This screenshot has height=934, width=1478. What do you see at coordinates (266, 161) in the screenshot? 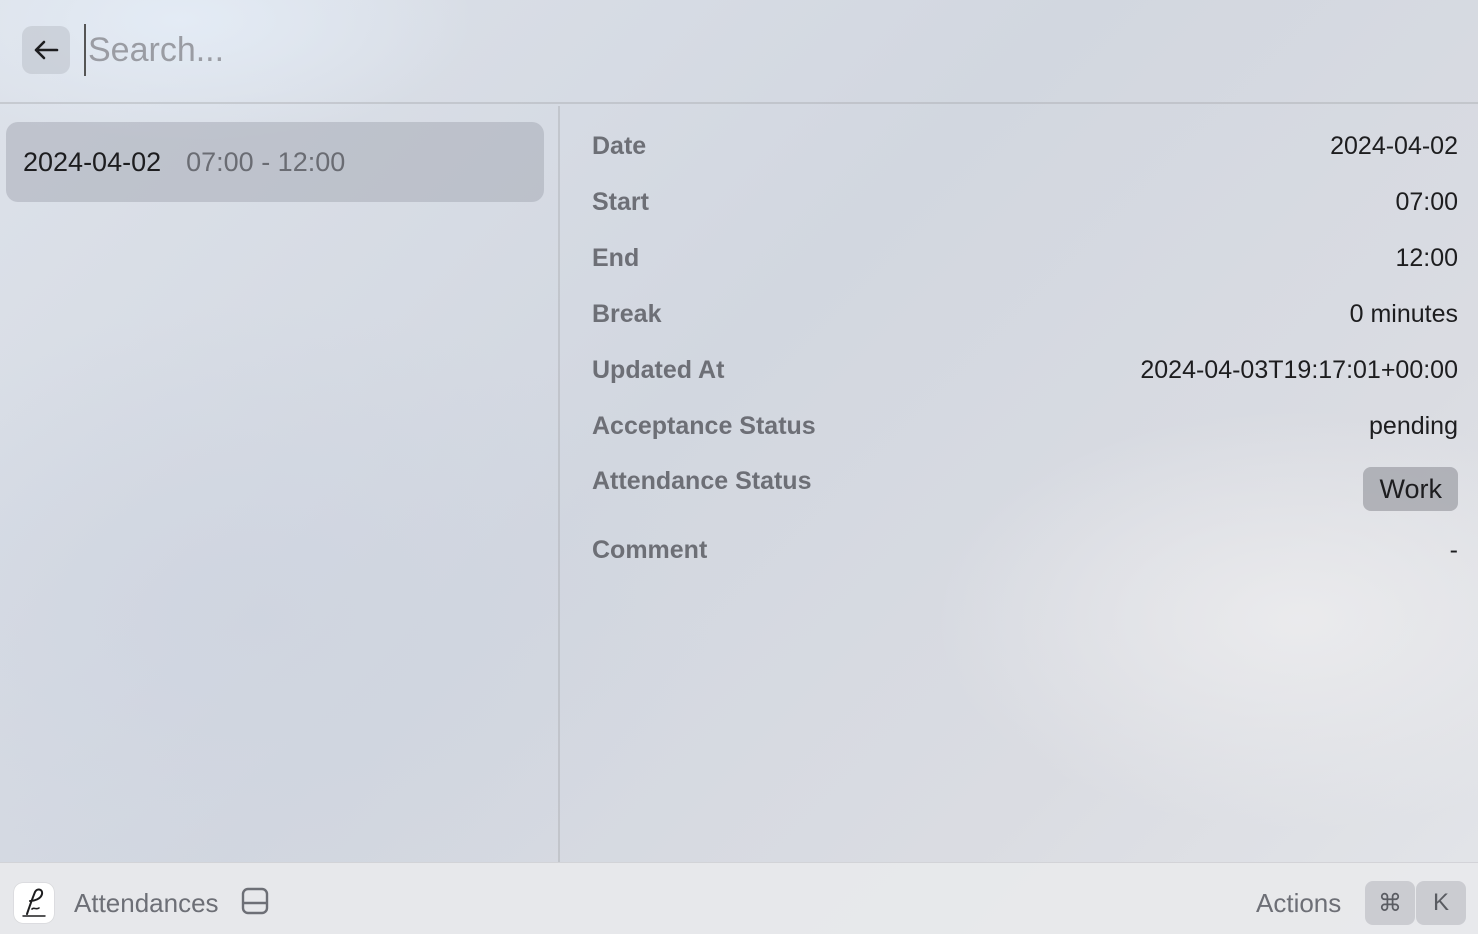
I see `list-item-time-range: 07:00 - 12:00` at bounding box center [266, 161].